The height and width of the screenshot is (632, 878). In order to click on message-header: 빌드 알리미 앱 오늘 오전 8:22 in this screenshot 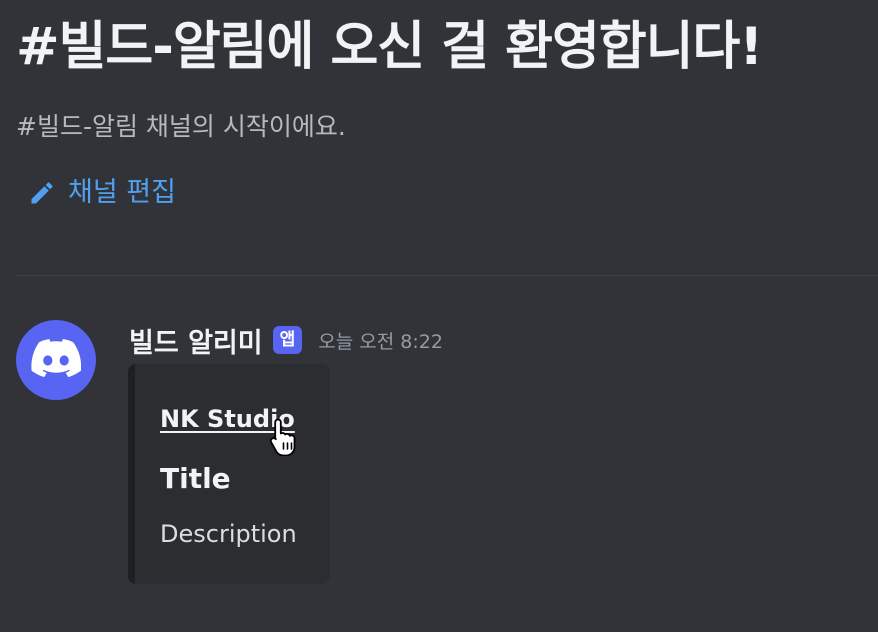, I will do `click(286, 340)`.